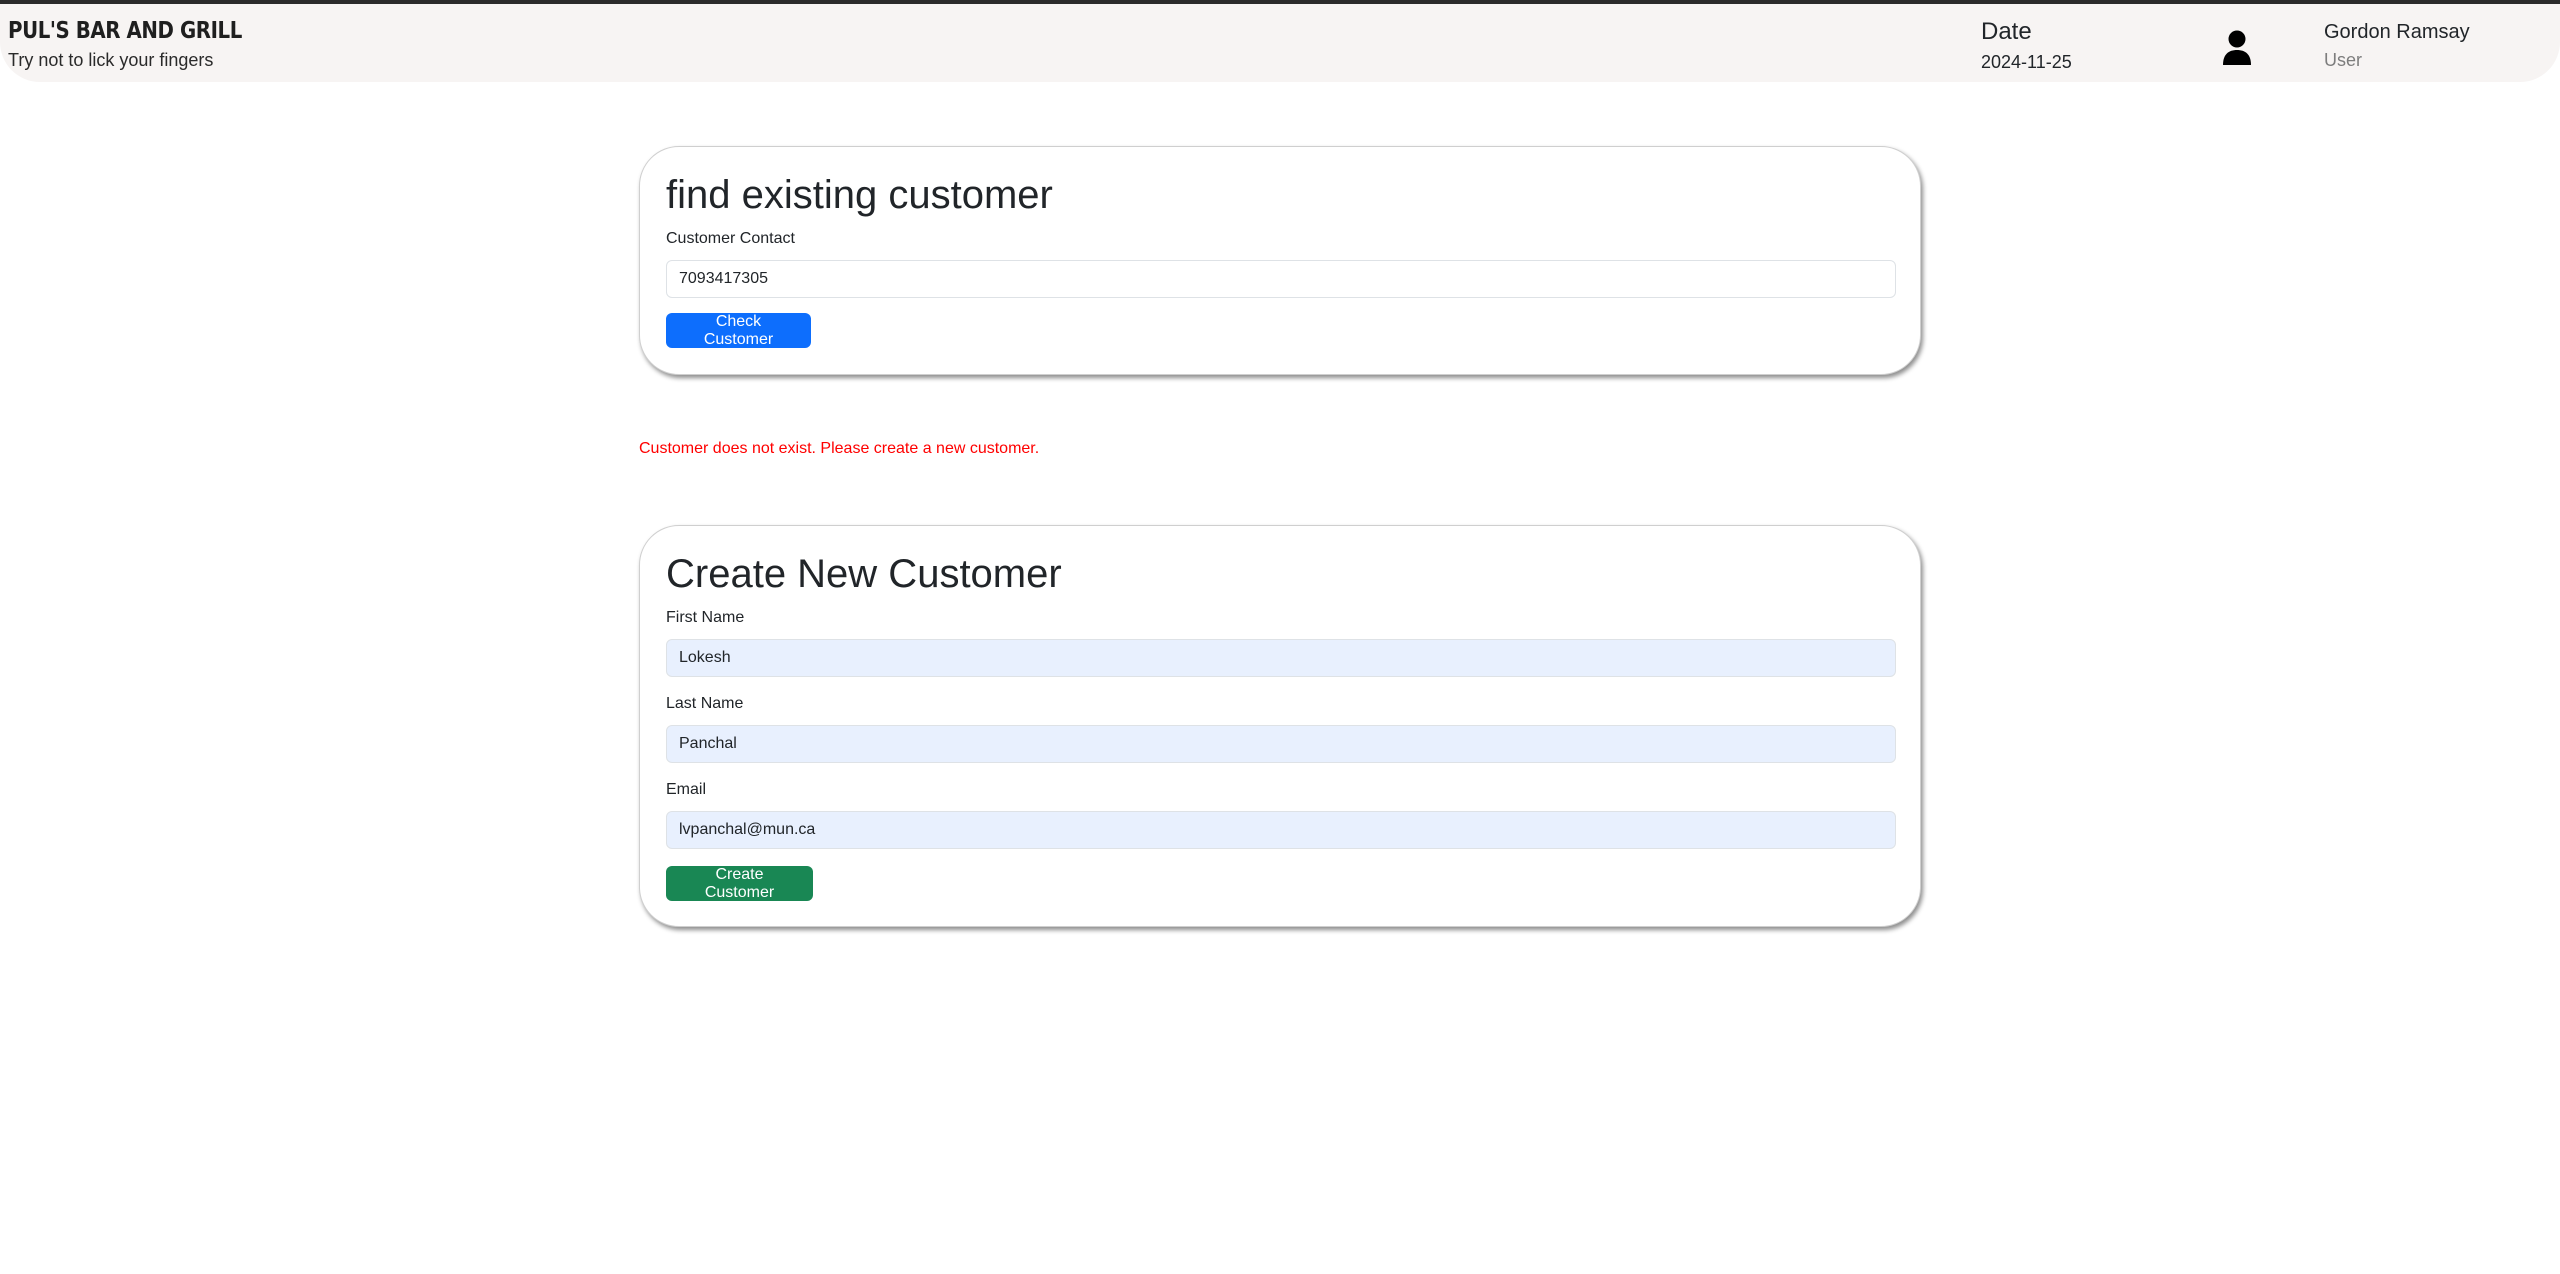 This screenshot has width=2560, height=1274. Describe the element at coordinates (1281, 830) in the screenshot. I see `email-input` at that location.